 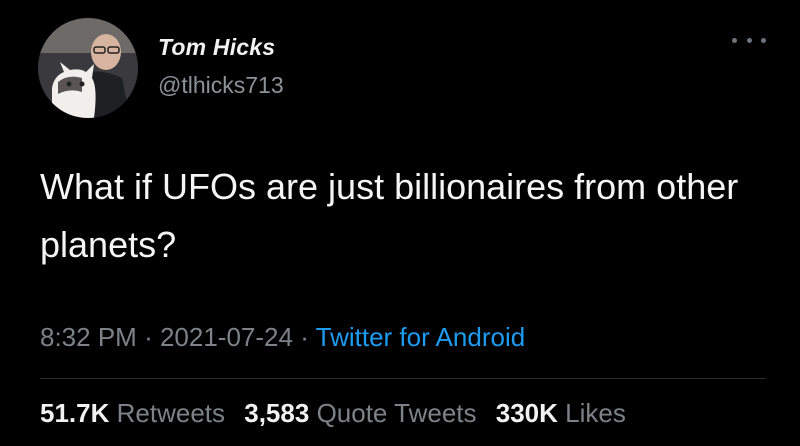 I want to click on likes-count: 330K, so click(x=526, y=413).